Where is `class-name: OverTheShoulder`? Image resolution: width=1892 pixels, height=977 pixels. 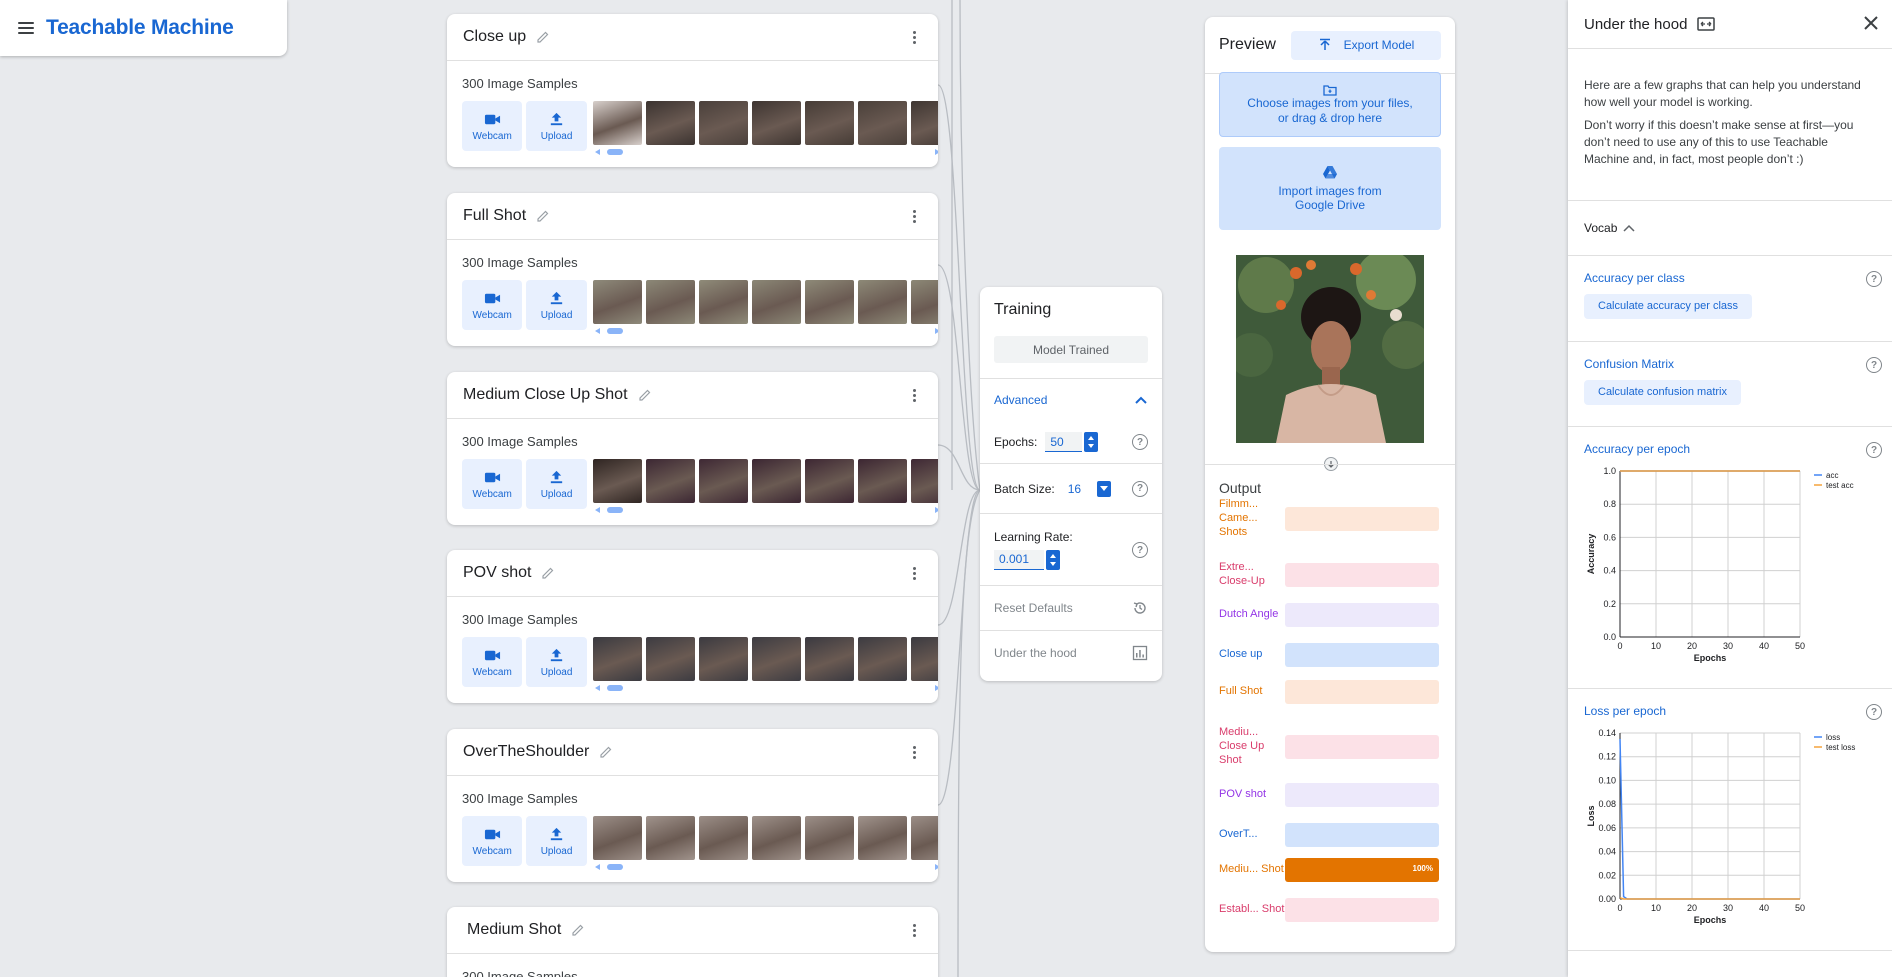
class-name: OverTheShoulder is located at coordinates (526, 752).